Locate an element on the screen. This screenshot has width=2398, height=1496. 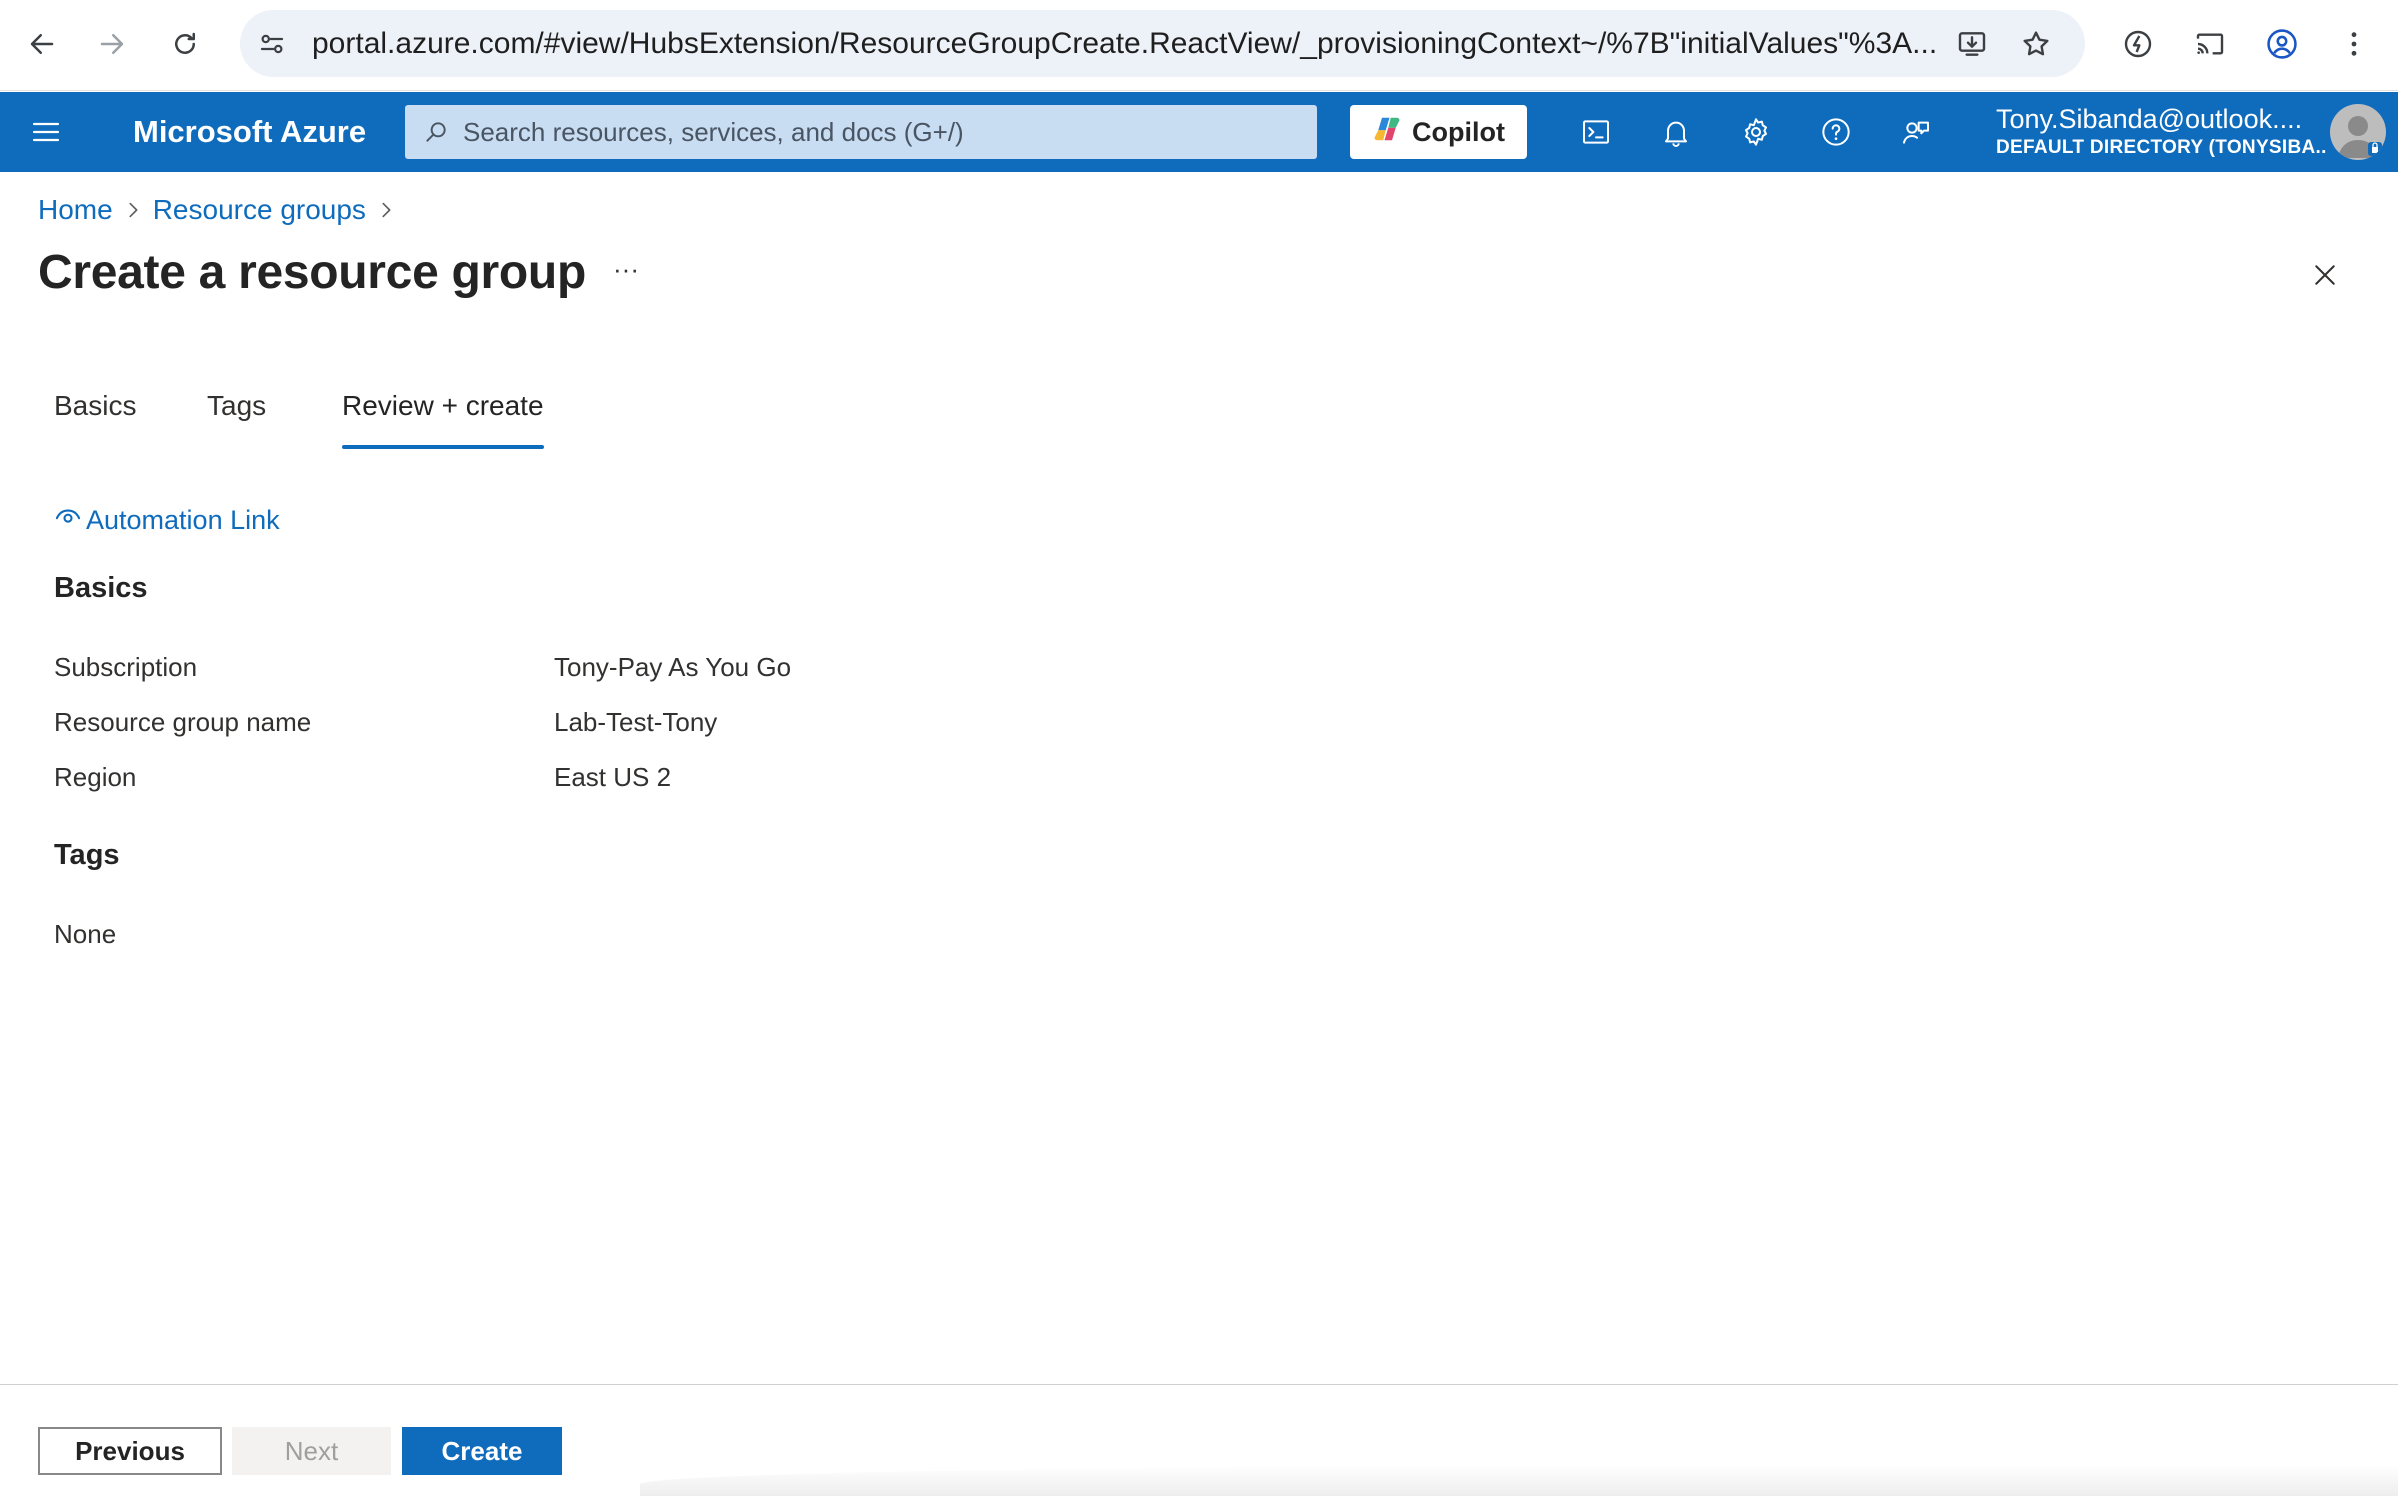
more-options-button: ··· is located at coordinates (626, 271).